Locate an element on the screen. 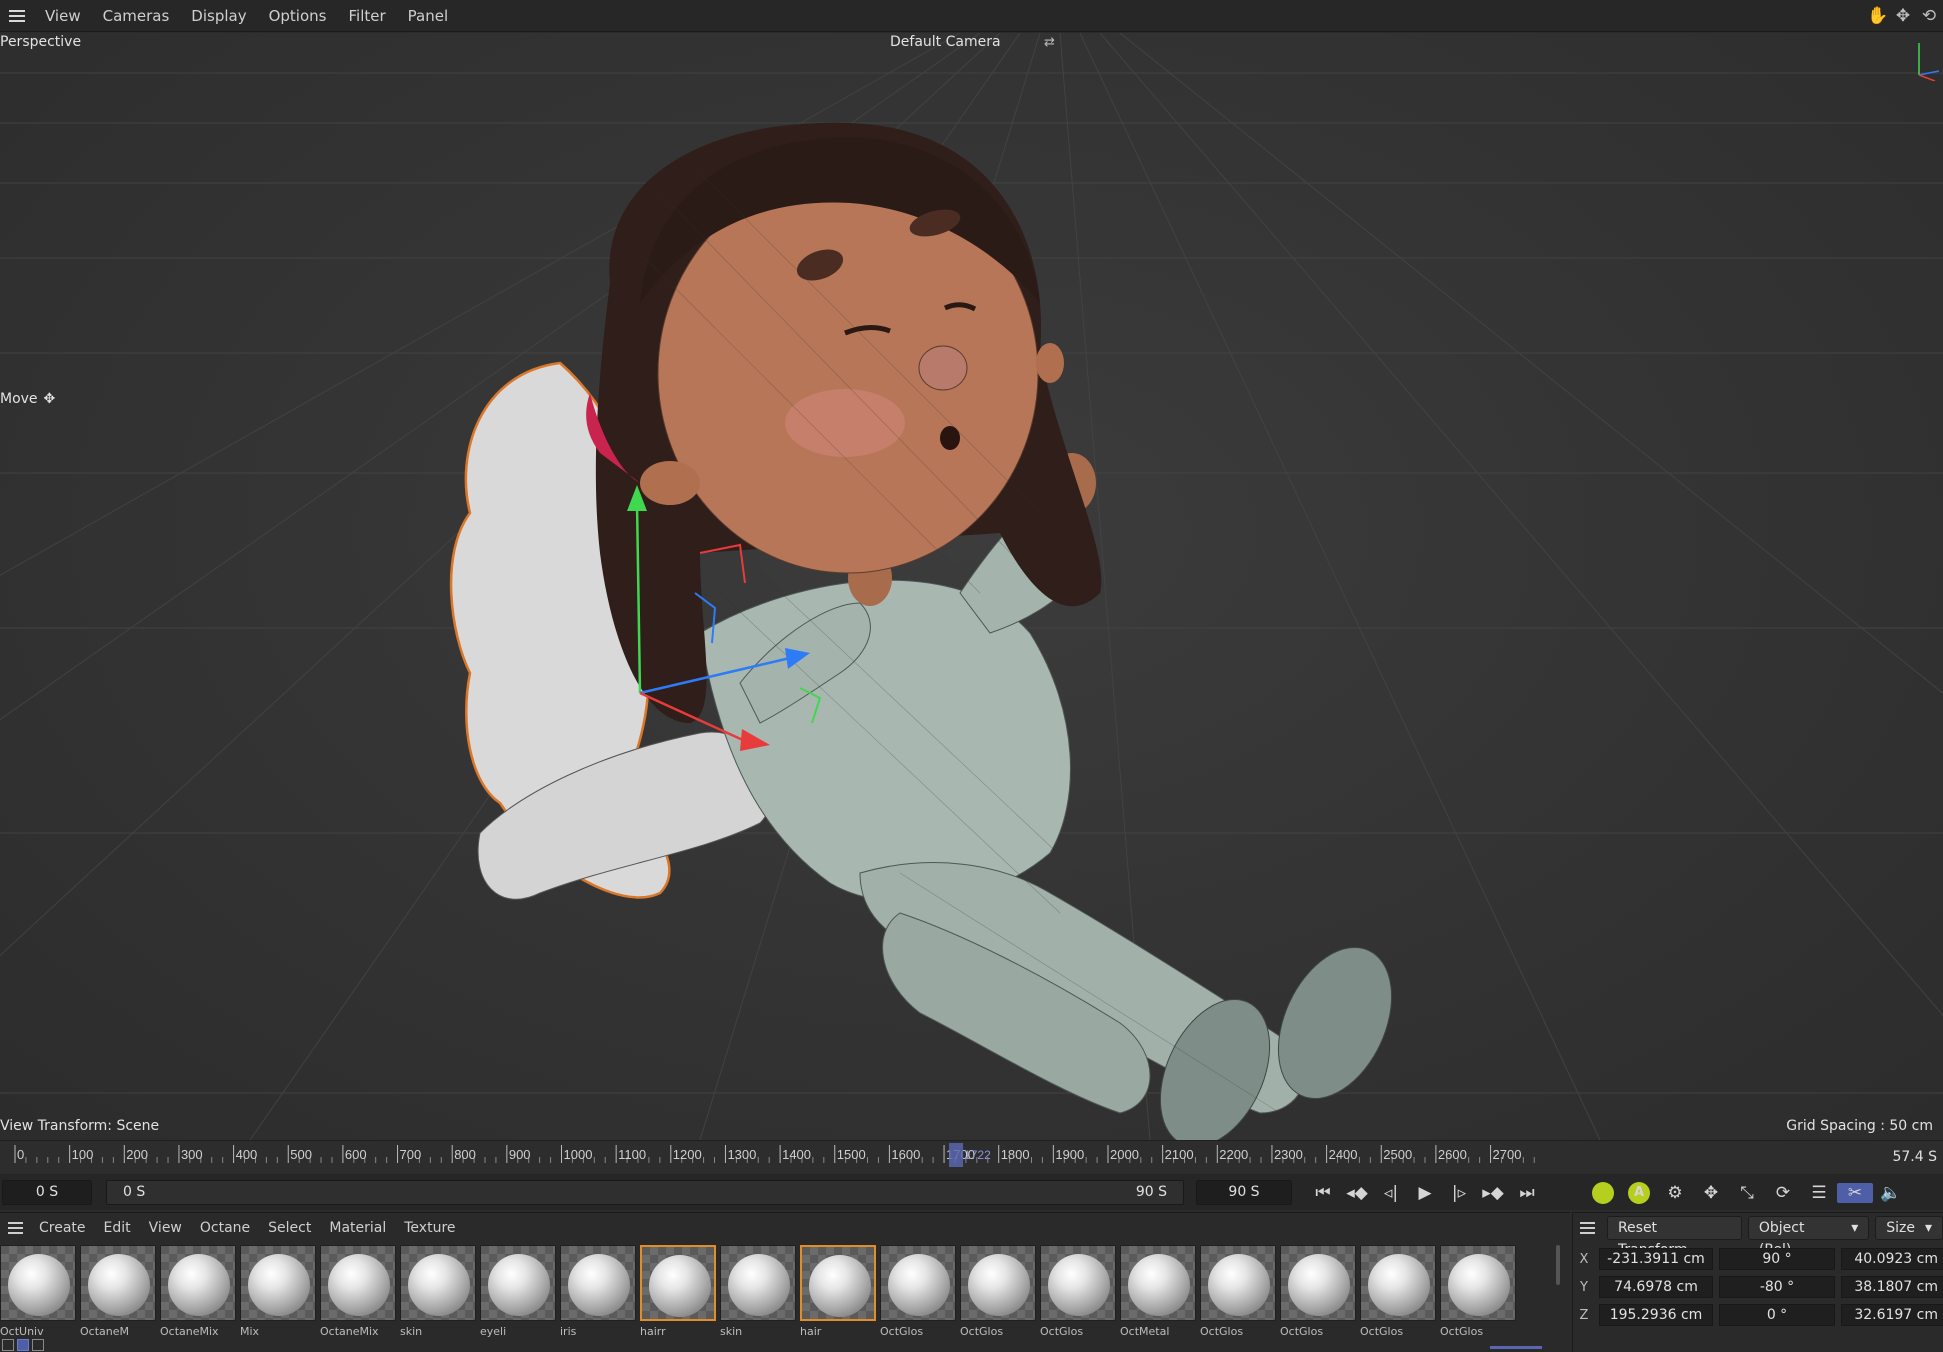 Image resolution: width=1943 pixels, height=1352 pixels. timeline-tick-label: 2400 is located at coordinates (1343, 1154).